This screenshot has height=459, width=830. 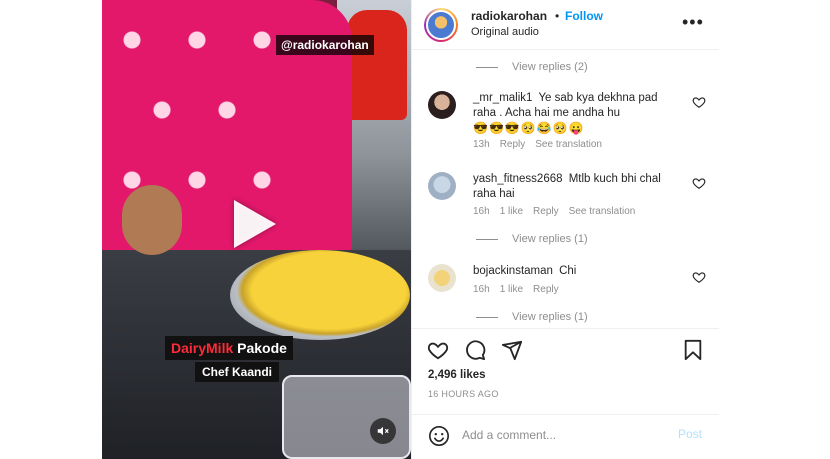 What do you see at coordinates (584, 16) in the screenshot?
I see `follow-button: Follow` at bounding box center [584, 16].